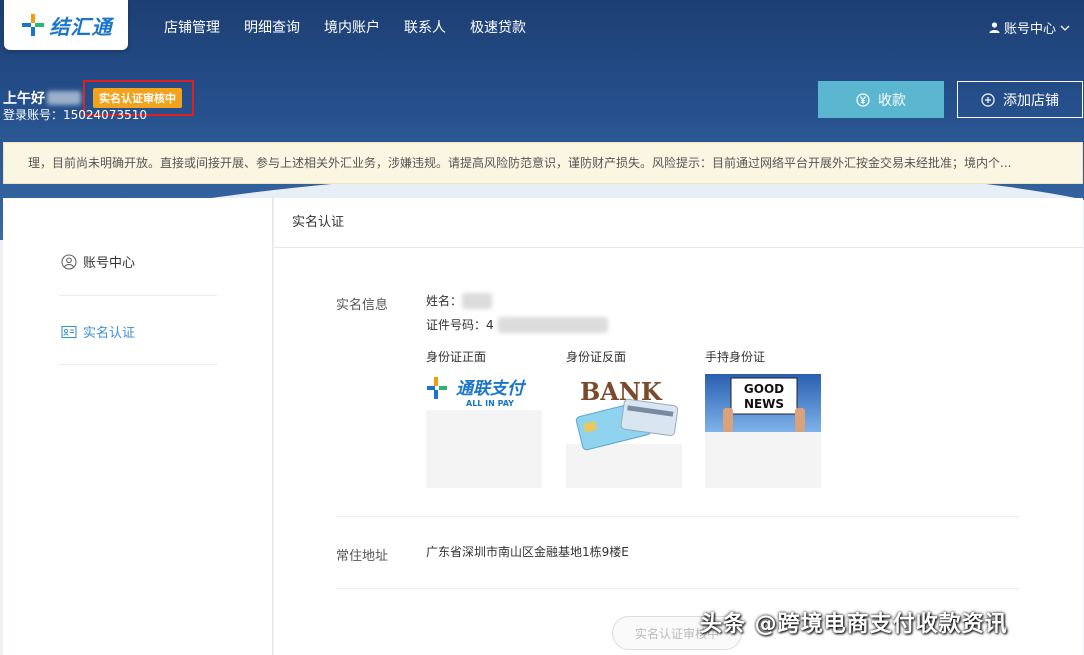 This screenshot has width=1084, height=655. Describe the element at coordinates (994, 27) in the screenshot. I see `user-icon` at that location.